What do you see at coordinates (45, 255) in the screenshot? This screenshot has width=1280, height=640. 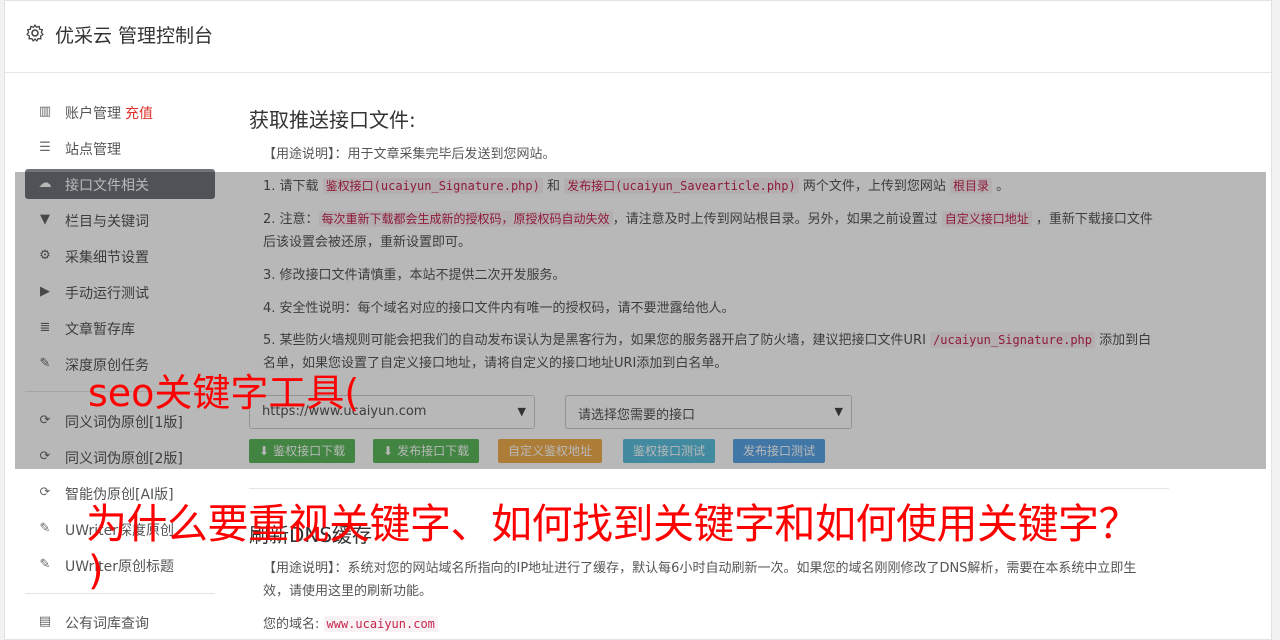 I see `cogs-icon: ⚙` at bounding box center [45, 255].